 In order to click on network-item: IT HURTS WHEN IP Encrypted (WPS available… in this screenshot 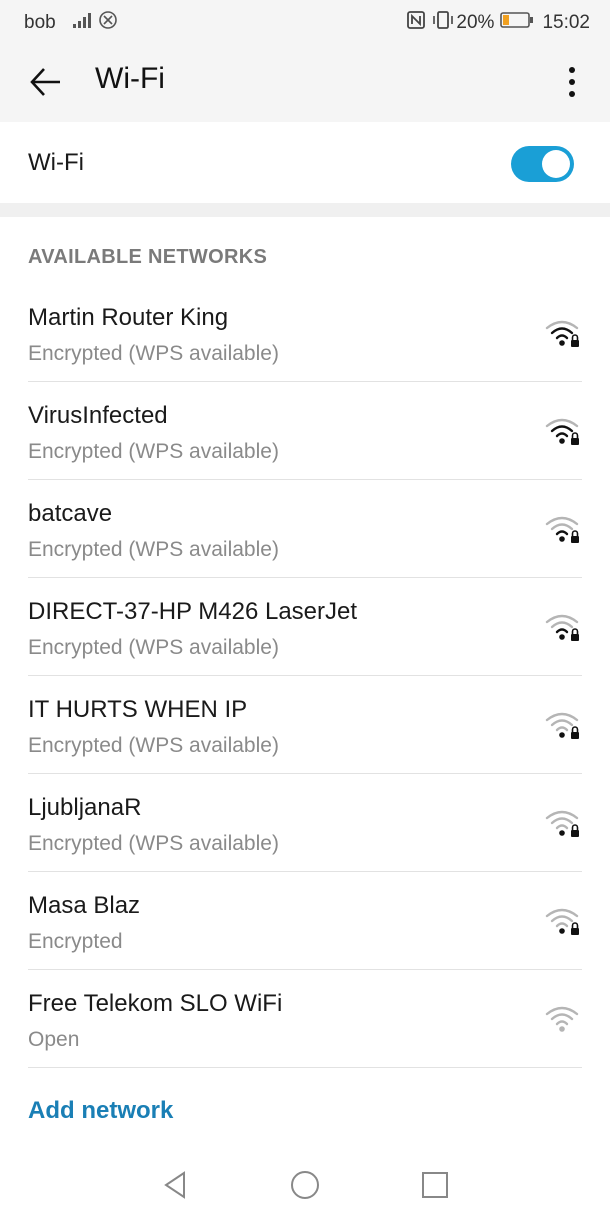, I will do `click(305, 725)`.